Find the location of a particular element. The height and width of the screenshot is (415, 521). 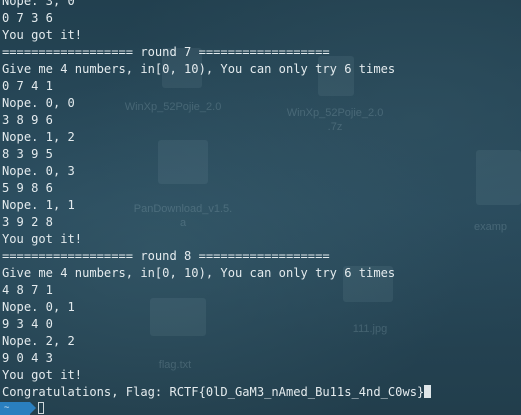

terminal-line: 5 9 8 6 is located at coordinates (27, 188).